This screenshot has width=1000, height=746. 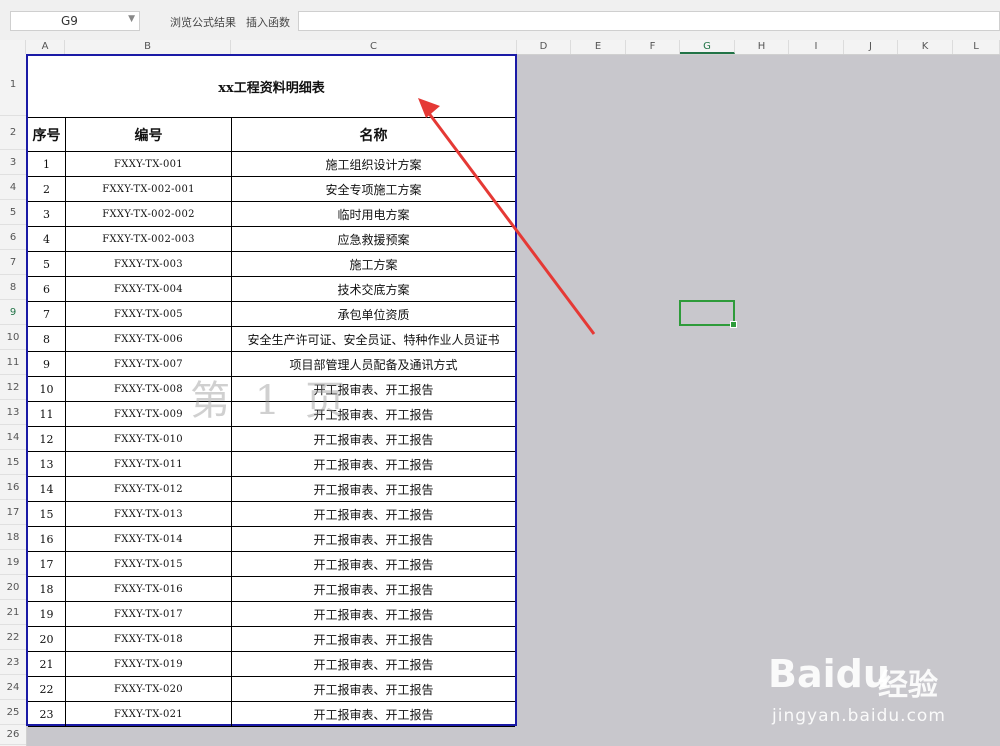 What do you see at coordinates (47, 514) in the screenshot?
I see `table-row-cell: 15` at bounding box center [47, 514].